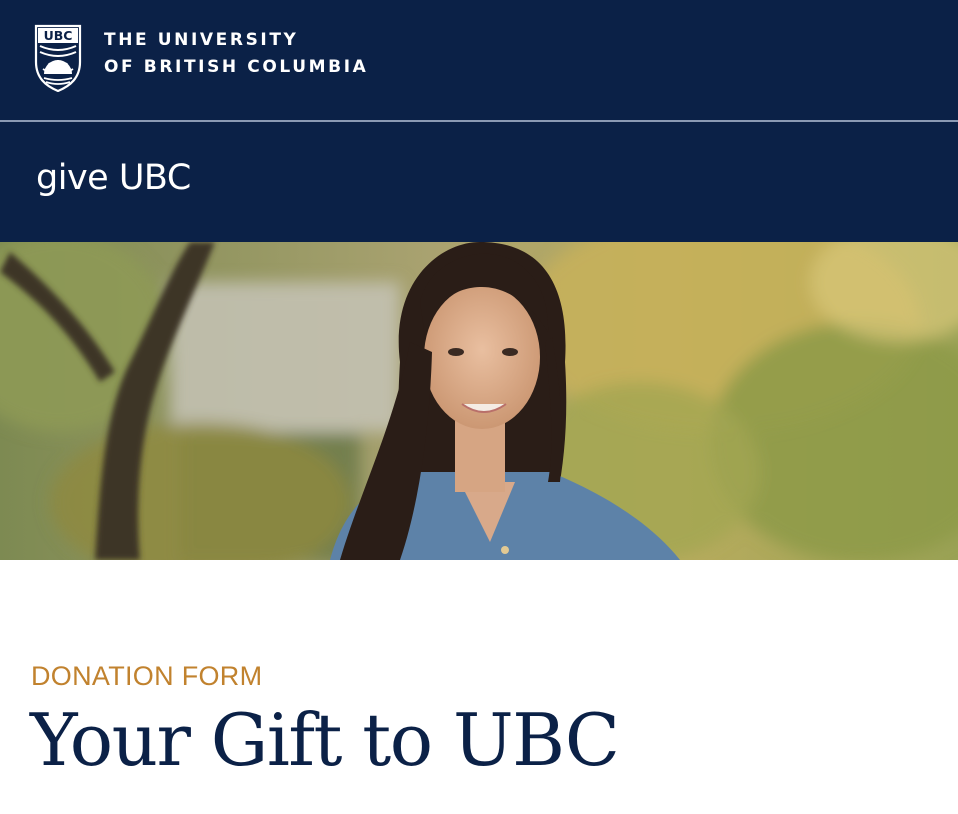  I want to click on page-title: Your Gift to UBC, so click(325, 740).